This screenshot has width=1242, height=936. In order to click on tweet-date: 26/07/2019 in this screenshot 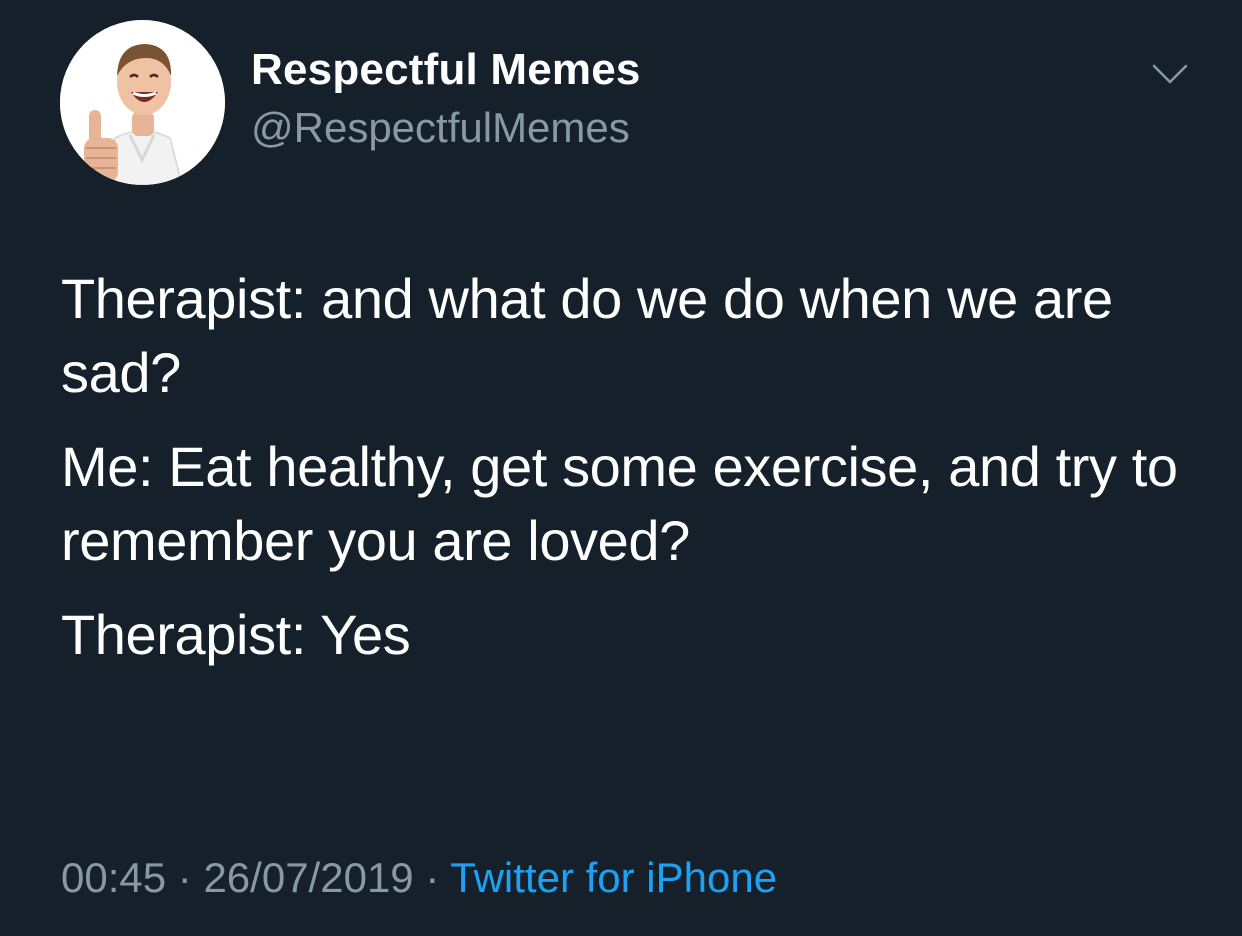, I will do `click(308, 877)`.